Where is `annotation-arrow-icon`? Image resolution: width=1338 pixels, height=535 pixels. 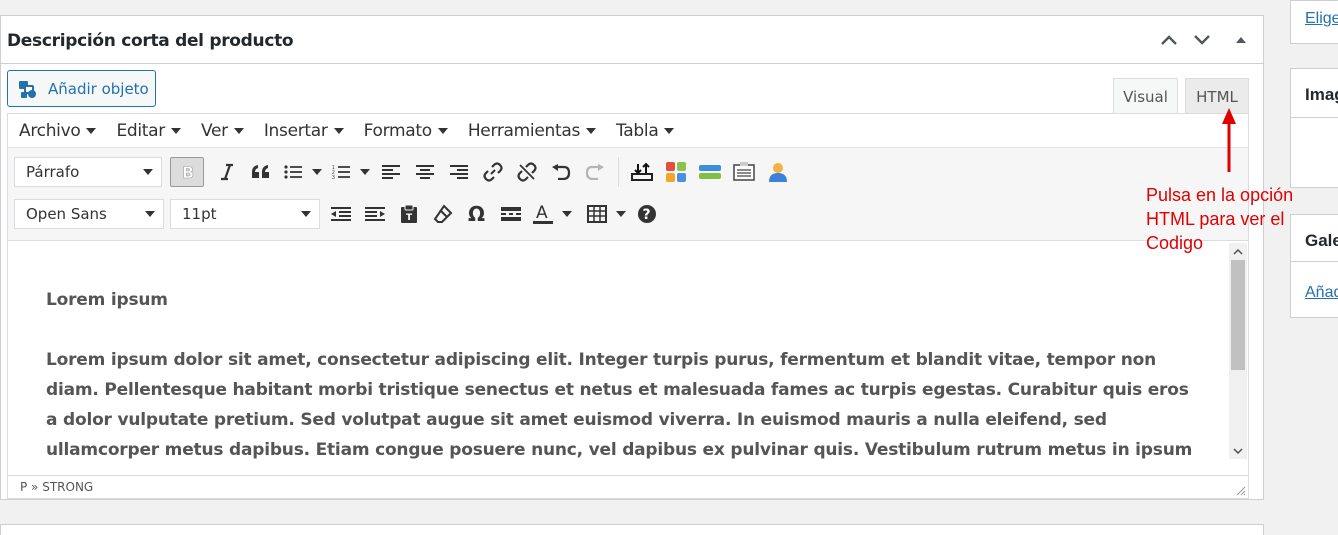 annotation-arrow-icon is located at coordinates (1229, 140).